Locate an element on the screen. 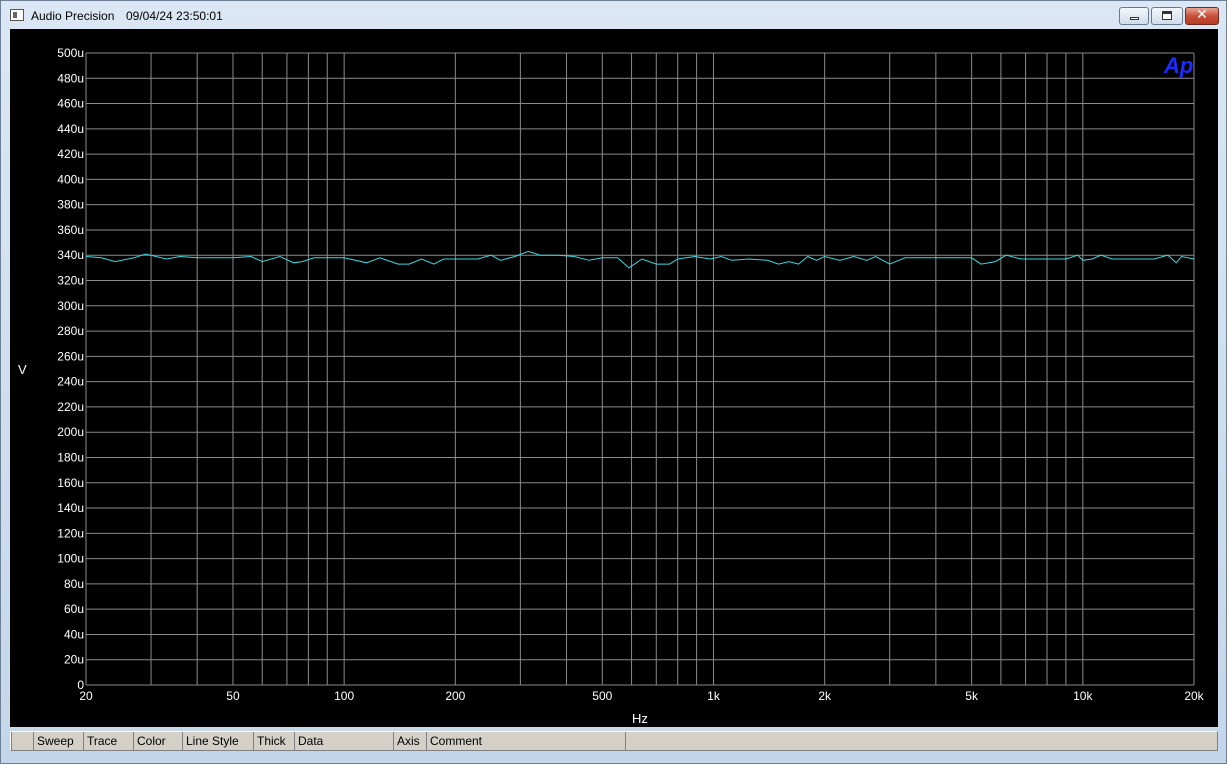  minimize-button is located at coordinates (1134, 16).